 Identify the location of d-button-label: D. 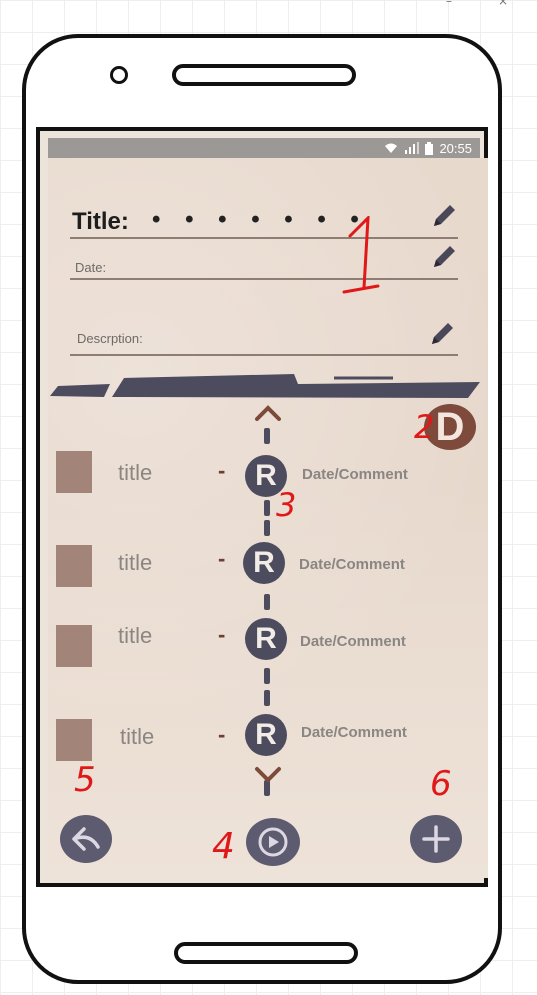
(450, 427).